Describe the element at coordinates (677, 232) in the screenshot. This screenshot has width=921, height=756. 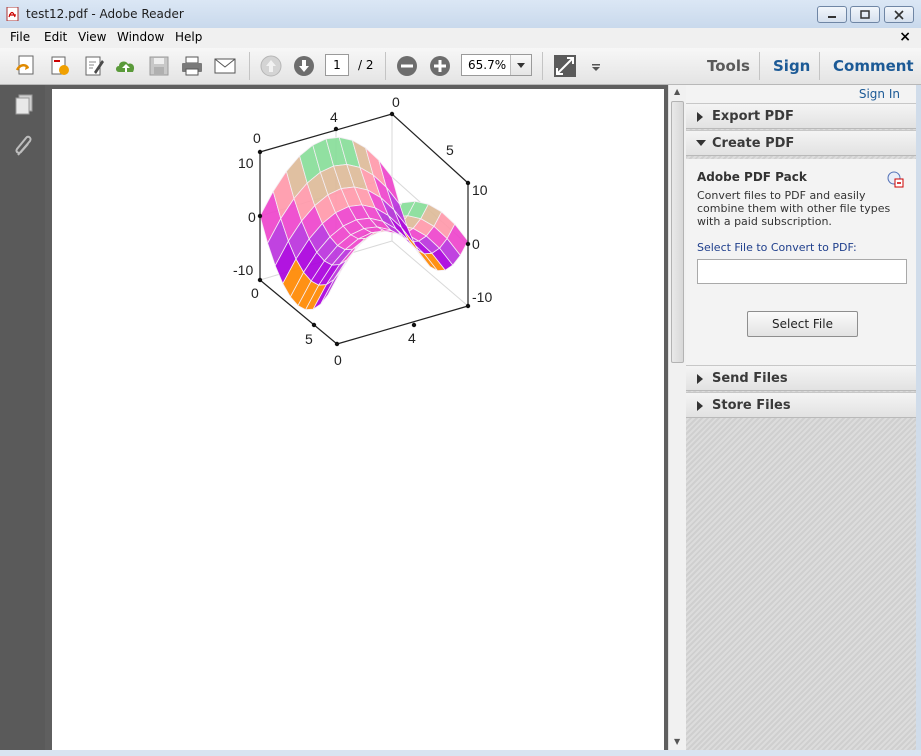
I see `scrollbar-thumb` at that location.